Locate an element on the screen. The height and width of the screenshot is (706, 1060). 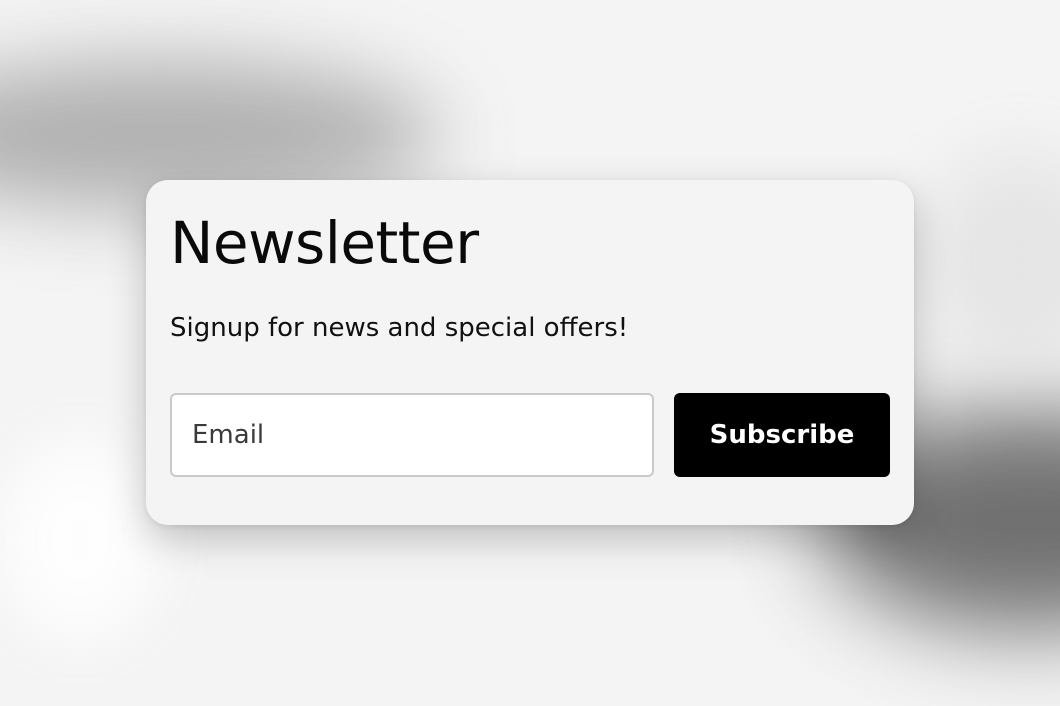
newsletter-title: Newsletter is located at coordinates (324, 243).